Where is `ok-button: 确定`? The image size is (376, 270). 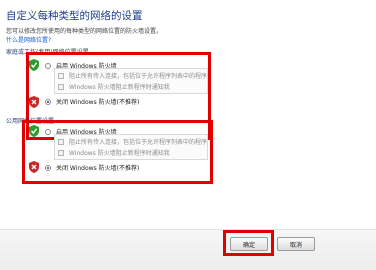 ok-button: 确定 is located at coordinates (249, 244).